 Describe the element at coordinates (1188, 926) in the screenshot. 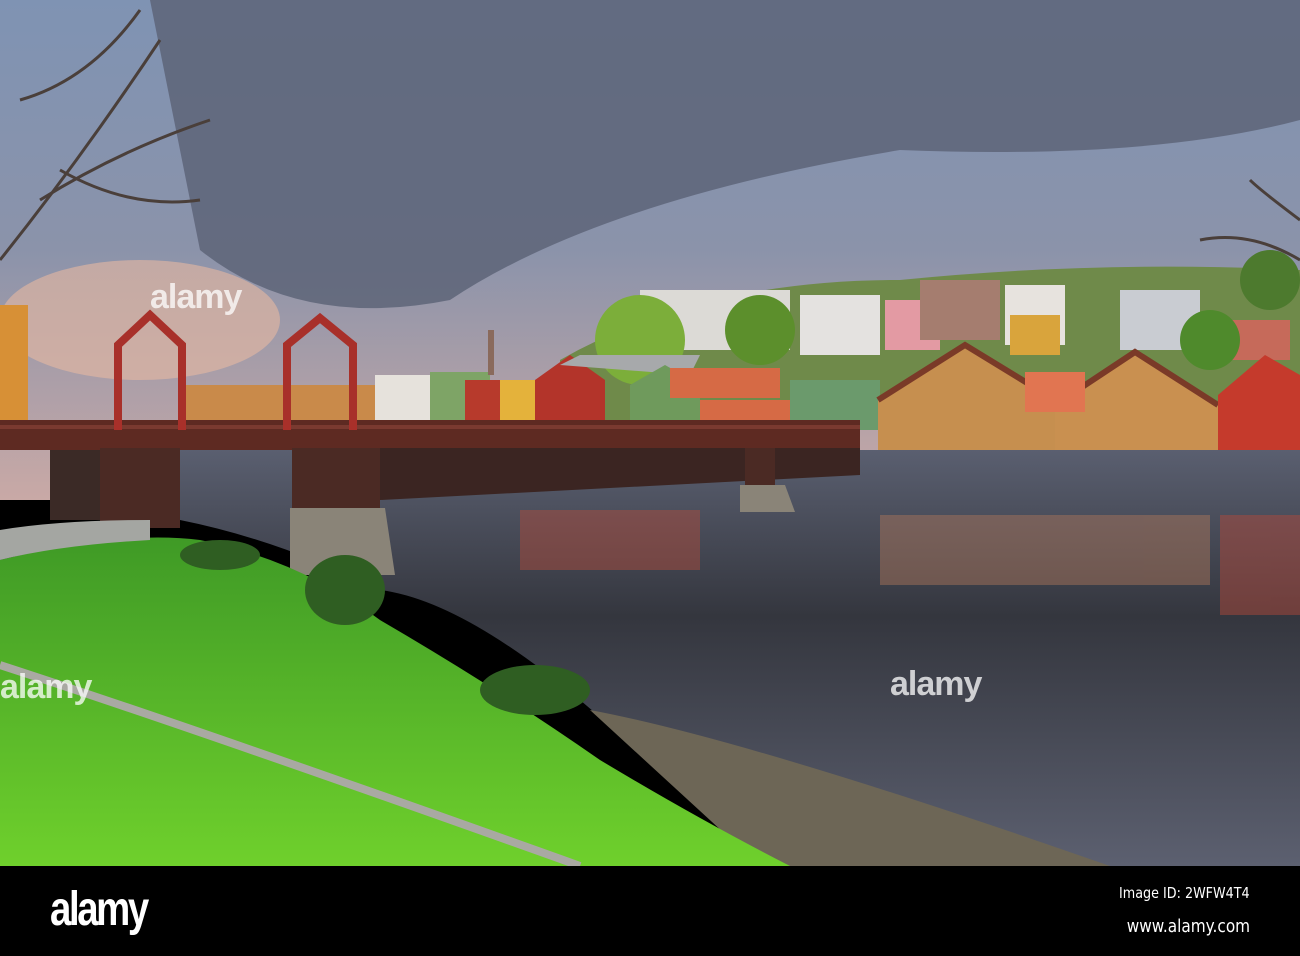

I see `site-url: www.alamy.com` at that location.